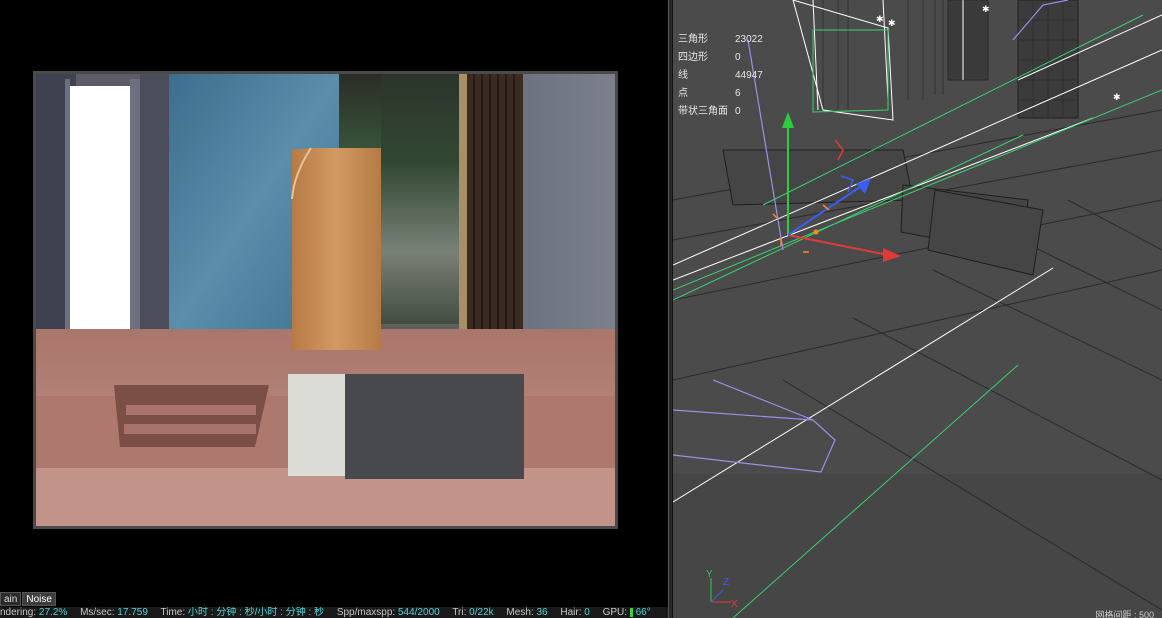 This screenshot has height=618, width=1162. What do you see at coordinates (571, 612) in the screenshot?
I see `hair-label: Hair:` at bounding box center [571, 612].